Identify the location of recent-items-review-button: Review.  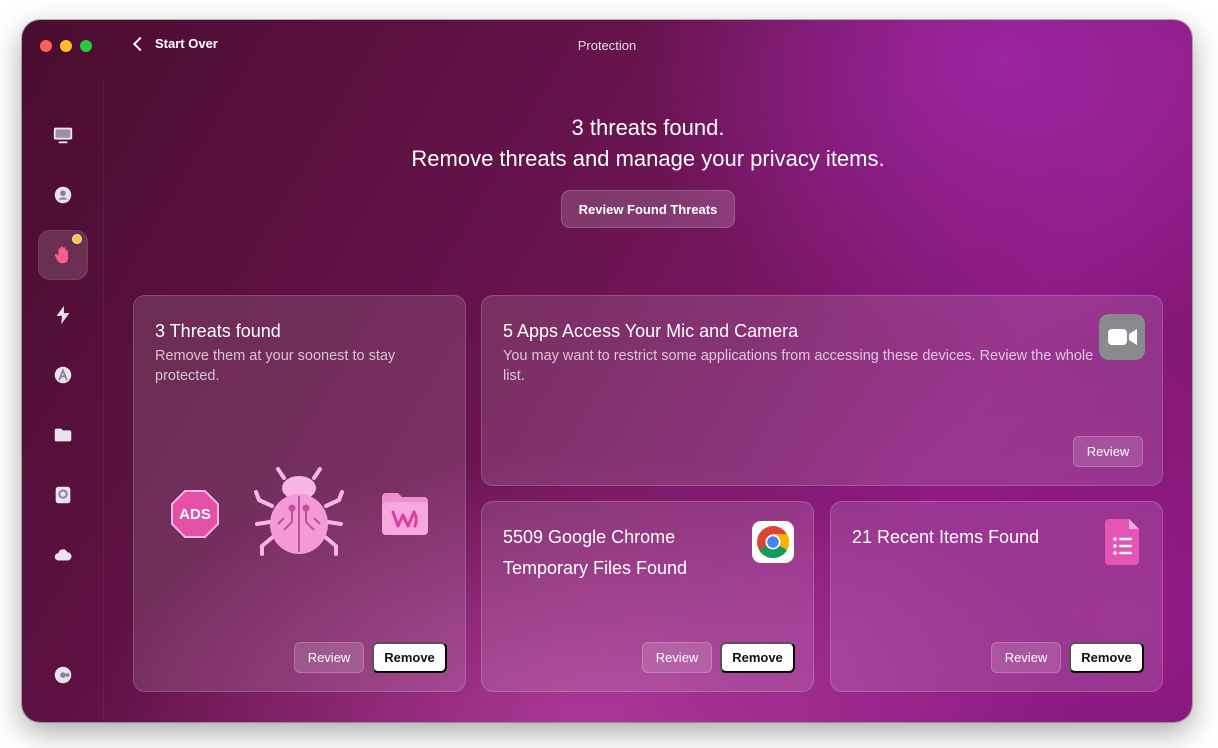
(1026, 657).